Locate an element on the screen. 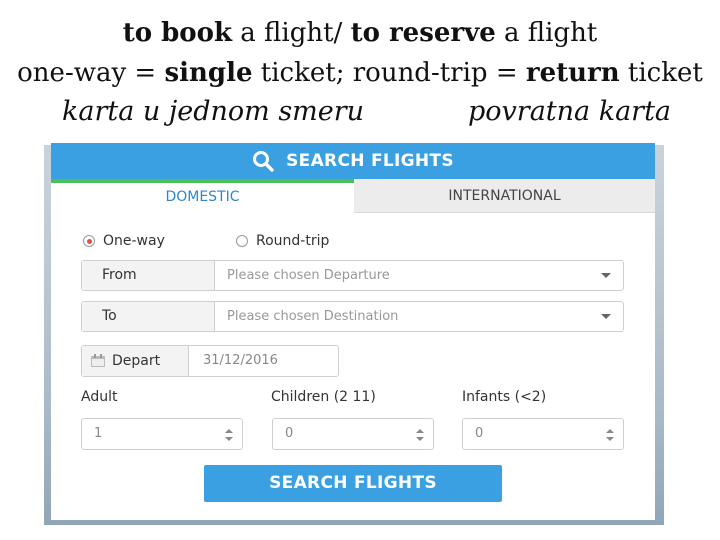  word-return: return is located at coordinates (572, 73).